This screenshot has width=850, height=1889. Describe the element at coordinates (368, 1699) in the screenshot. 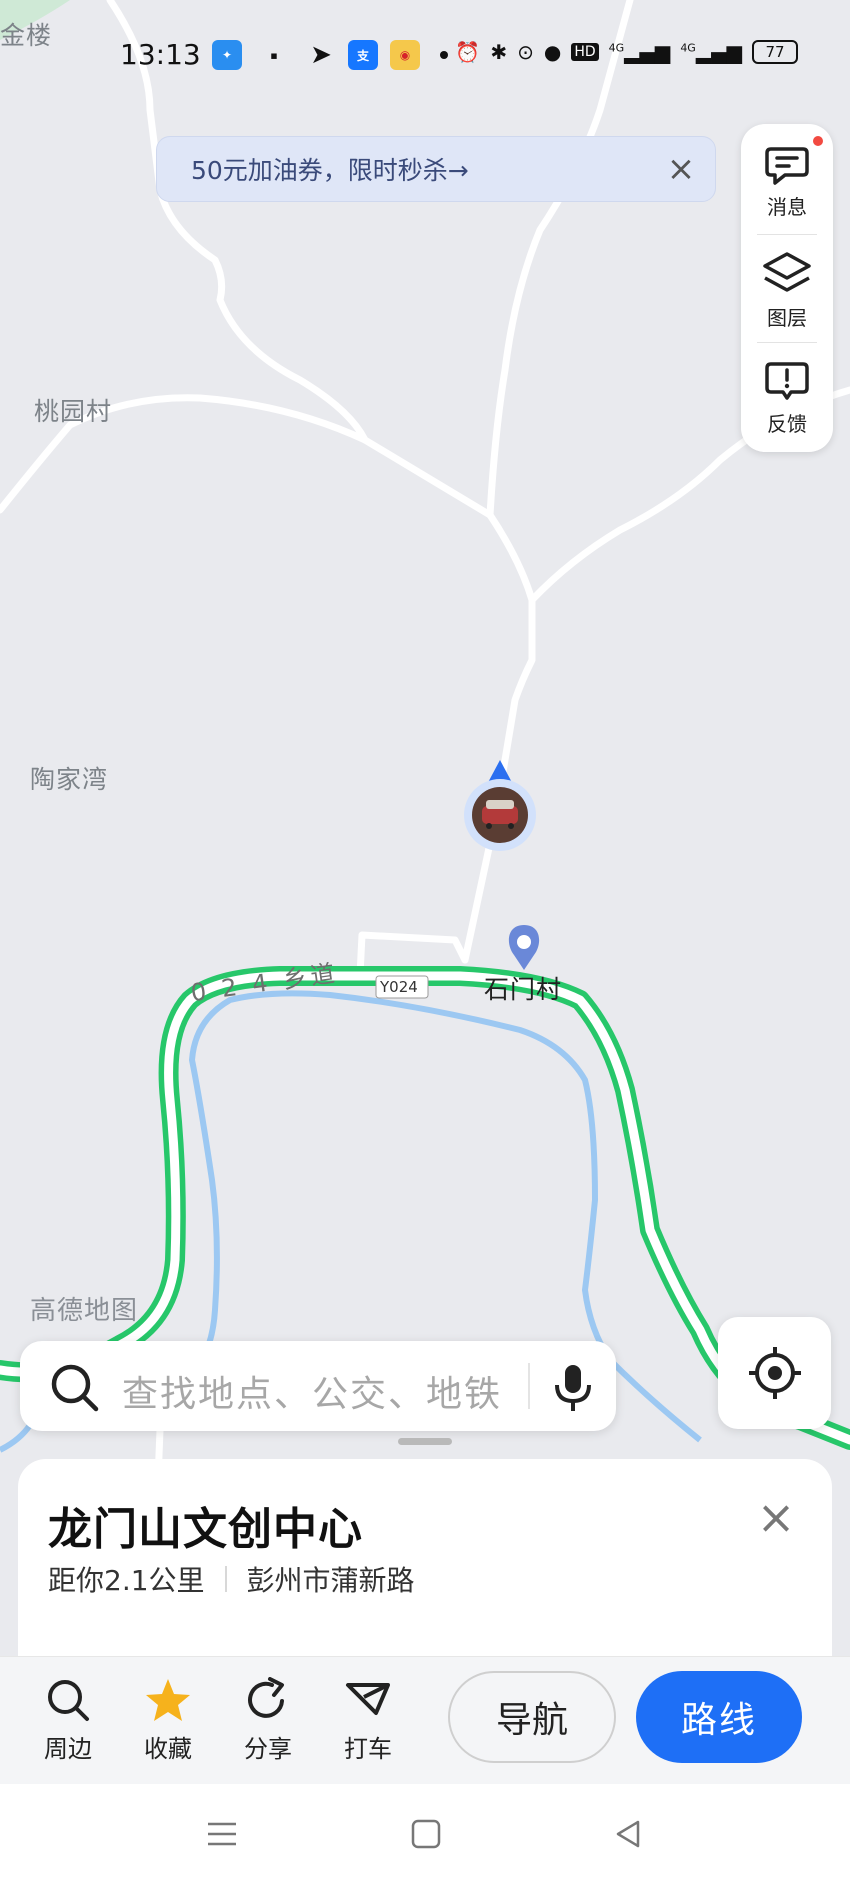

I see `taxi-icon` at that location.